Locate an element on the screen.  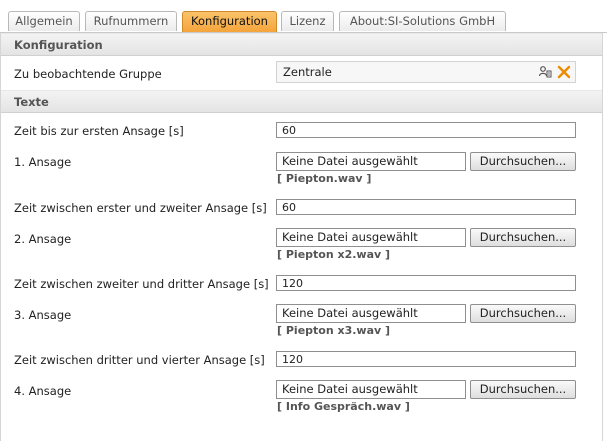
delay4-input is located at coordinates (426, 359).